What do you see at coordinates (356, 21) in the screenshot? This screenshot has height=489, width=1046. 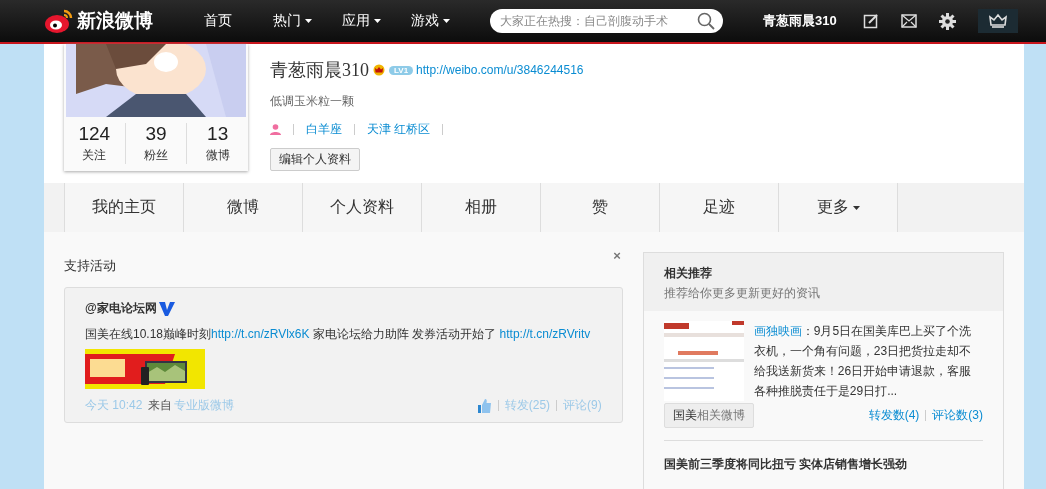 I see `nav-link: 应用` at bounding box center [356, 21].